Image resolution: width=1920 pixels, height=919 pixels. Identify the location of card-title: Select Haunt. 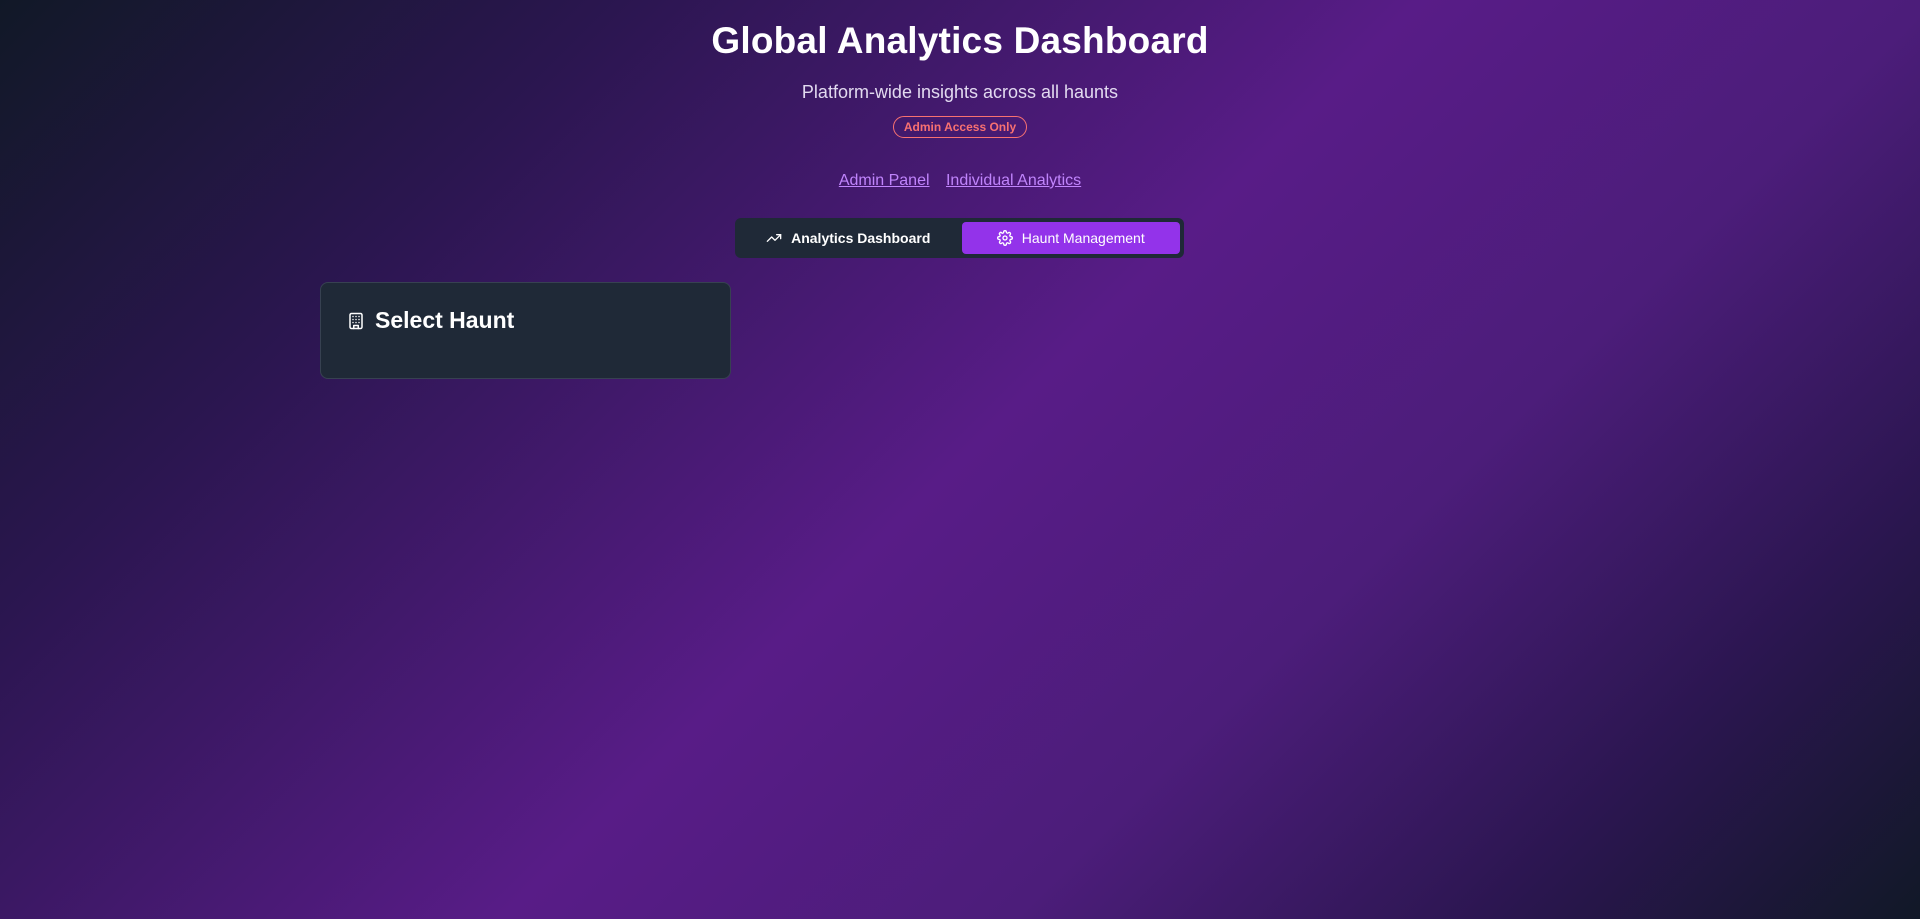
(430, 320).